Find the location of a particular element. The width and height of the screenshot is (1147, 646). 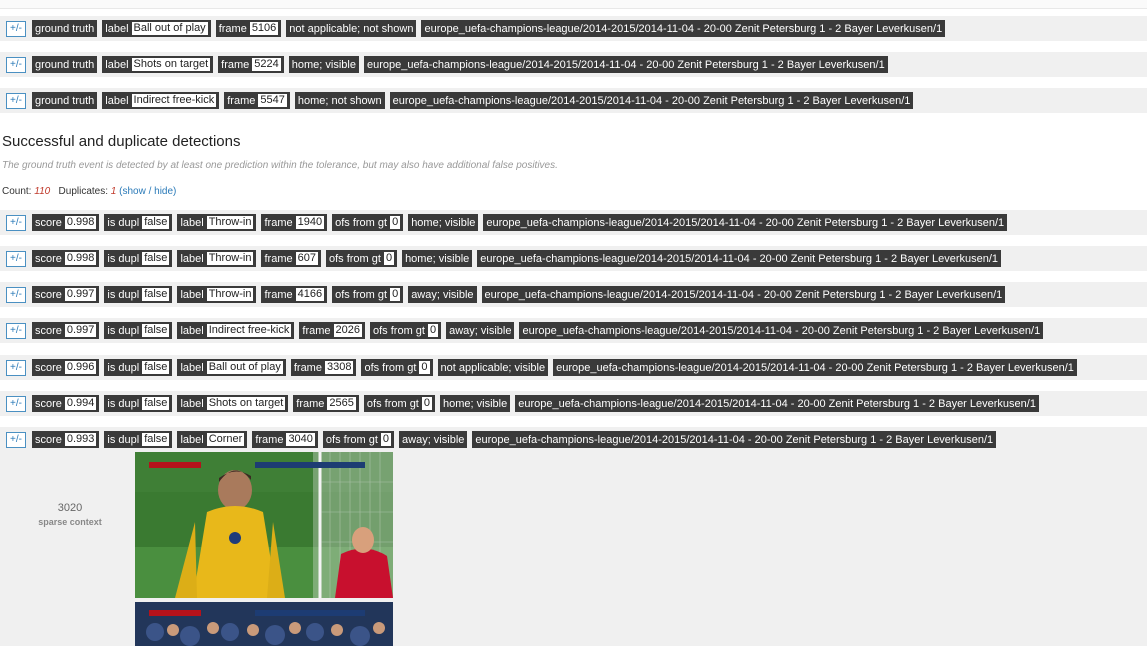

frame-tag: frame 4166 is located at coordinates (294, 294).